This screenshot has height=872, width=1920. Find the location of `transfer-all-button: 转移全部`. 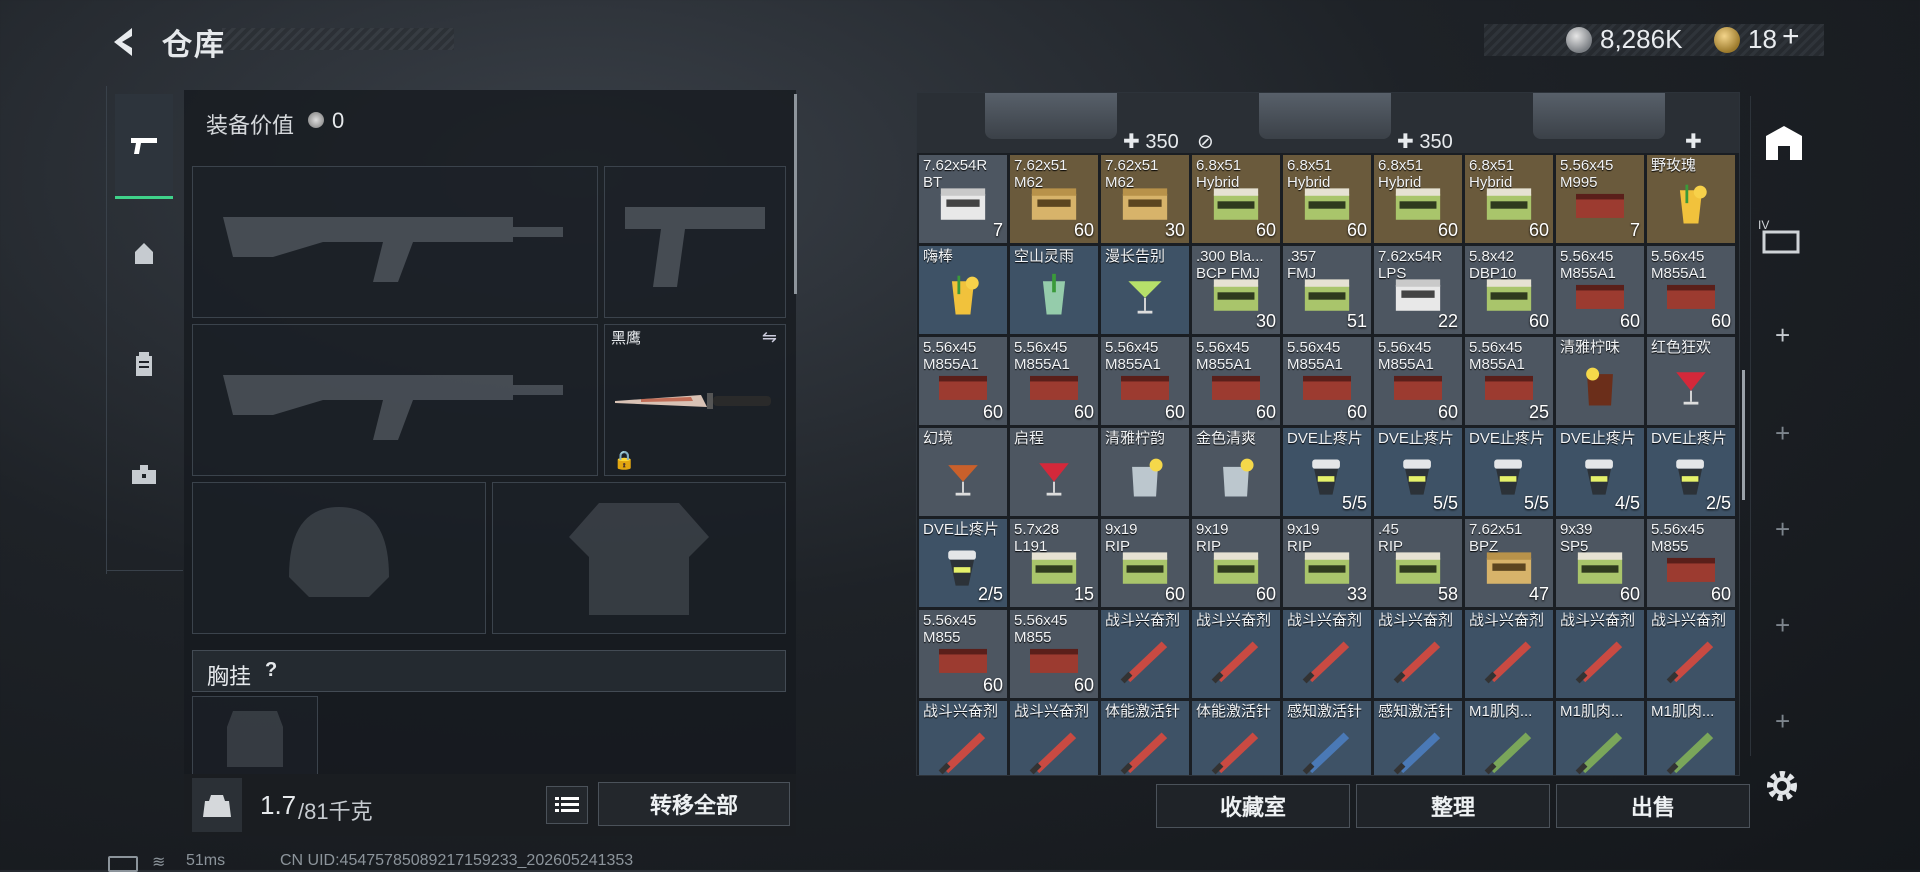

transfer-all-button: 转移全部 is located at coordinates (694, 804).